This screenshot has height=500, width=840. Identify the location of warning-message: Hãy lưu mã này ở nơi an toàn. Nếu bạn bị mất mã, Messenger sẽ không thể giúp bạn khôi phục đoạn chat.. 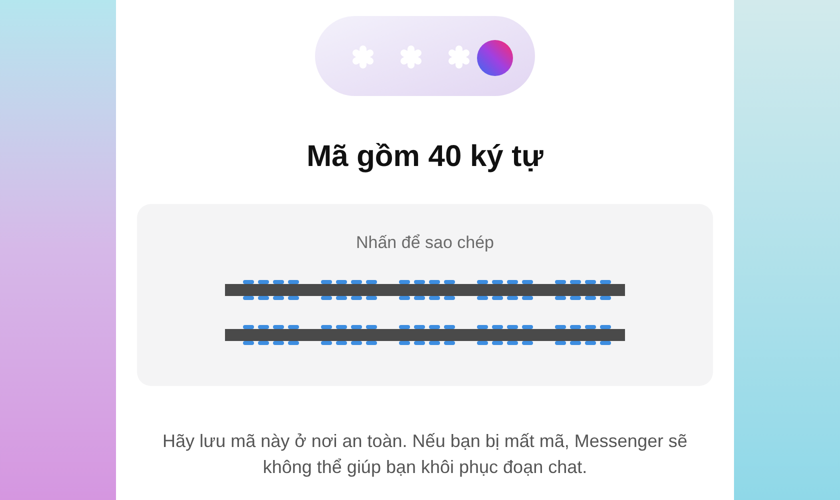
(425, 454).